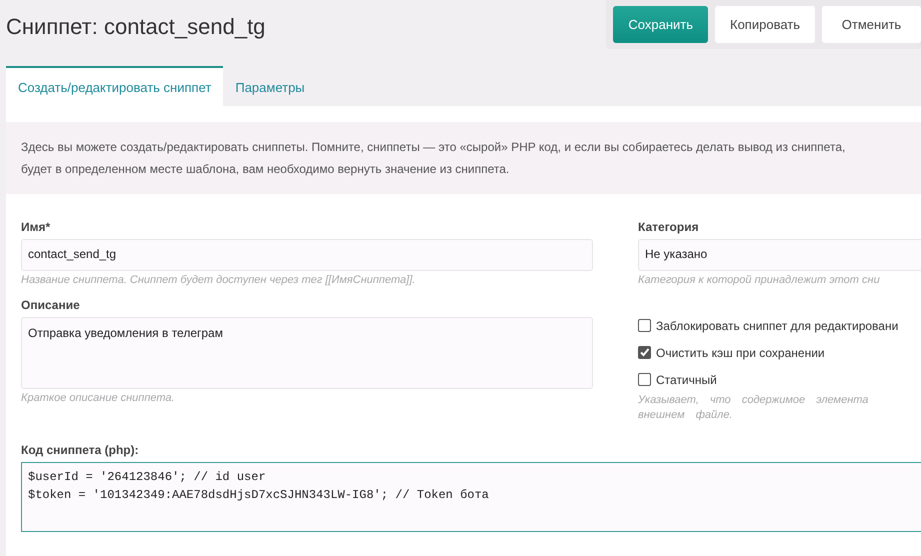 This screenshot has height=556, width=921. What do you see at coordinates (759, 280) in the screenshot?
I see `field-hint: Категория к которой принадлежит этот сни` at bounding box center [759, 280].